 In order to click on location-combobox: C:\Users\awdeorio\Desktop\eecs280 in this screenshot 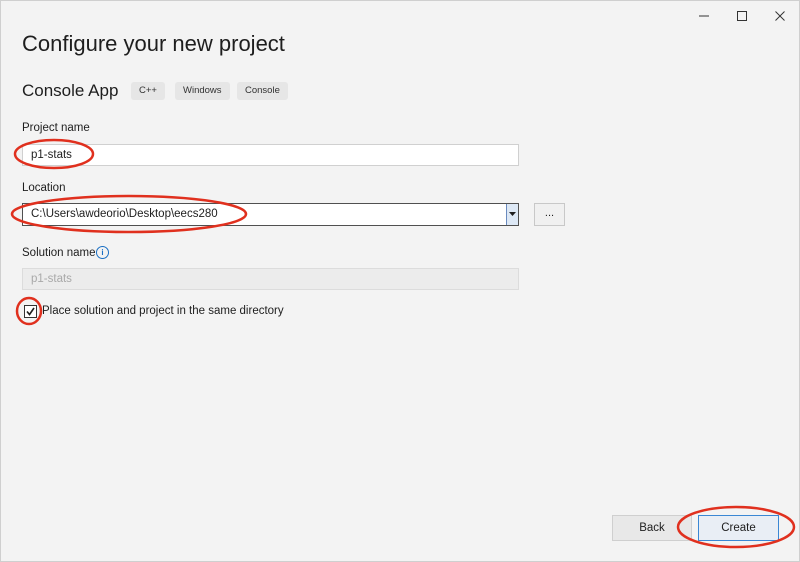, I will do `click(270, 214)`.